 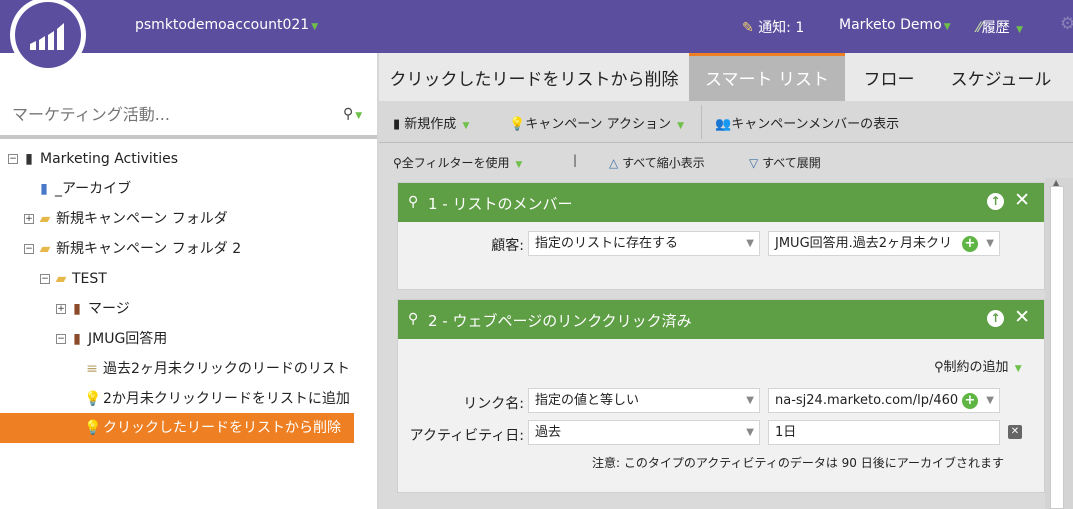 What do you see at coordinates (721, 202) in the screenshot?
I see `filter-card-header: ⚲ 1 - リストのメンバー ↑ ✕` at bounding box center [721, 202].